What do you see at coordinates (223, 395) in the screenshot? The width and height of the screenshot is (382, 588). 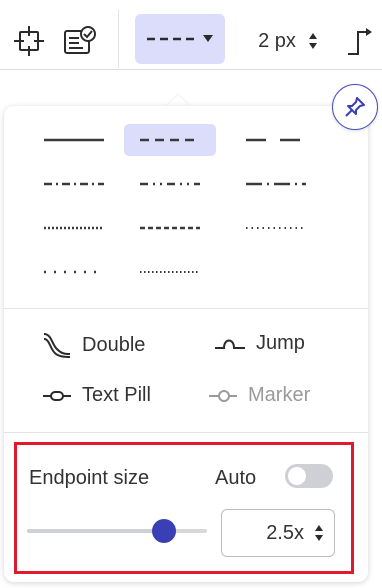 I see `marker-icon` at bounding box center [223, 395].